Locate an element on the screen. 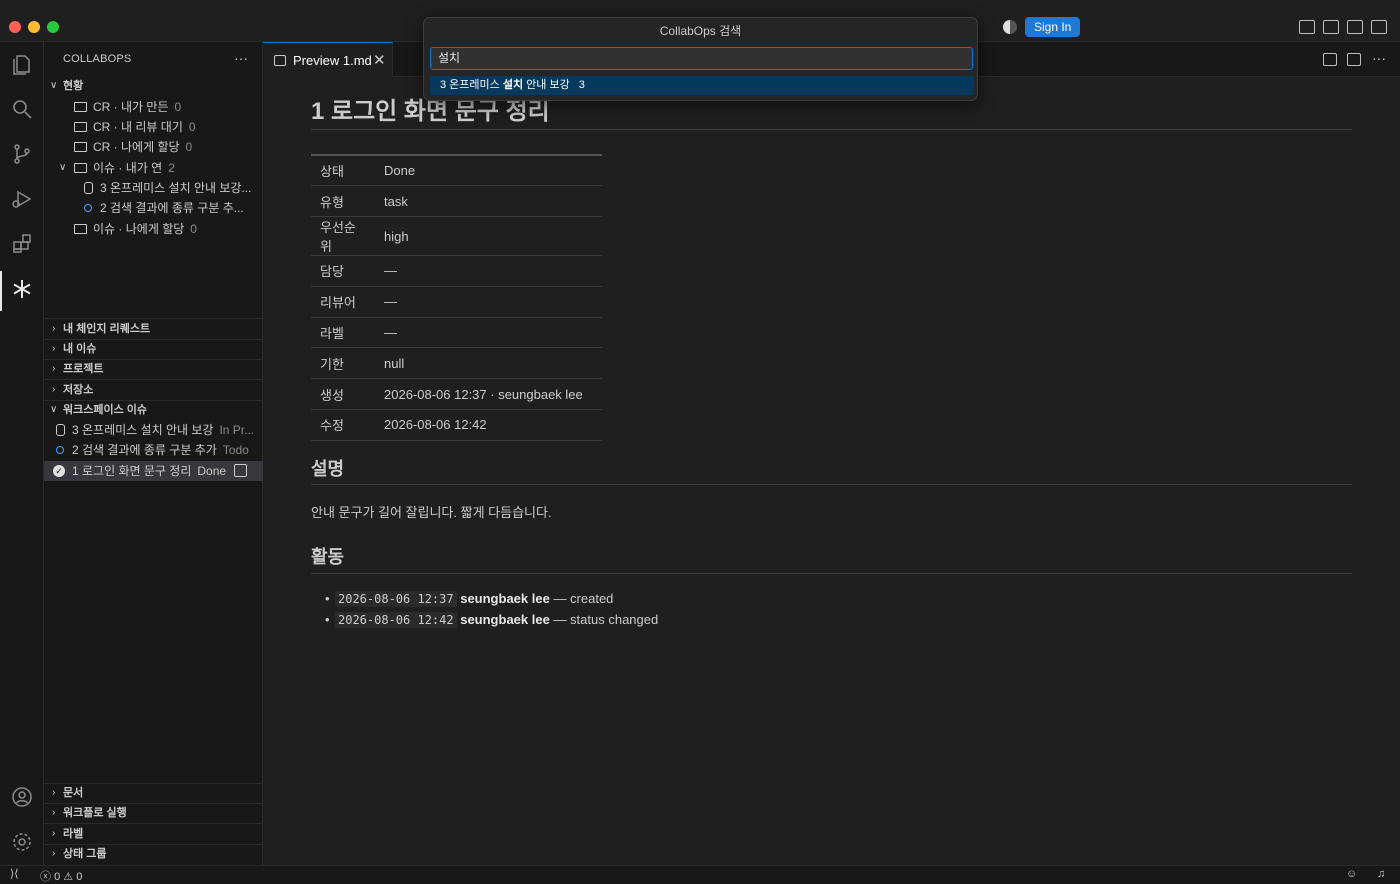 This screenshot has height=884, width=1400. customize-layout-icon is located at coordinates (1307, 27).